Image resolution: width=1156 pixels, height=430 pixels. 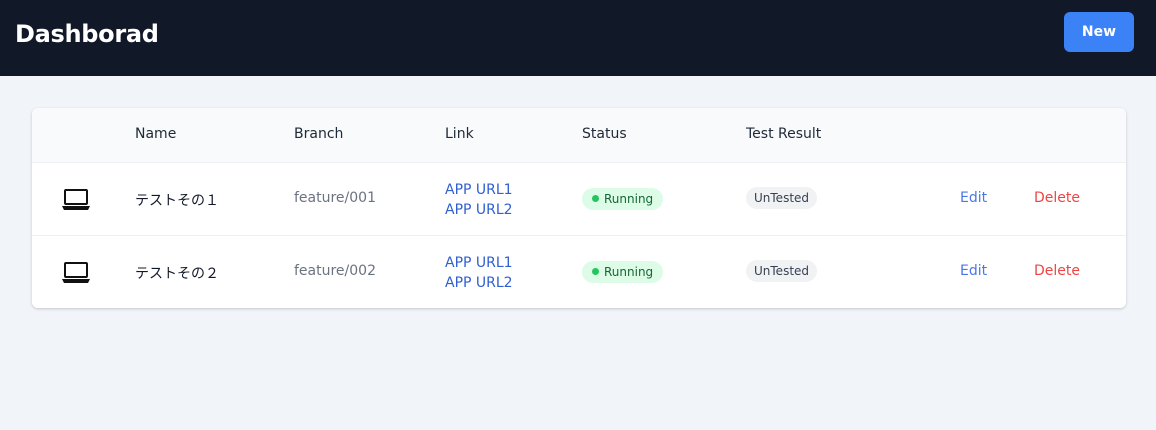 What do you see at coordinates (604, 134) in the screenshot?
I see `column-header-status: Status` at bounding box center [604, 134].